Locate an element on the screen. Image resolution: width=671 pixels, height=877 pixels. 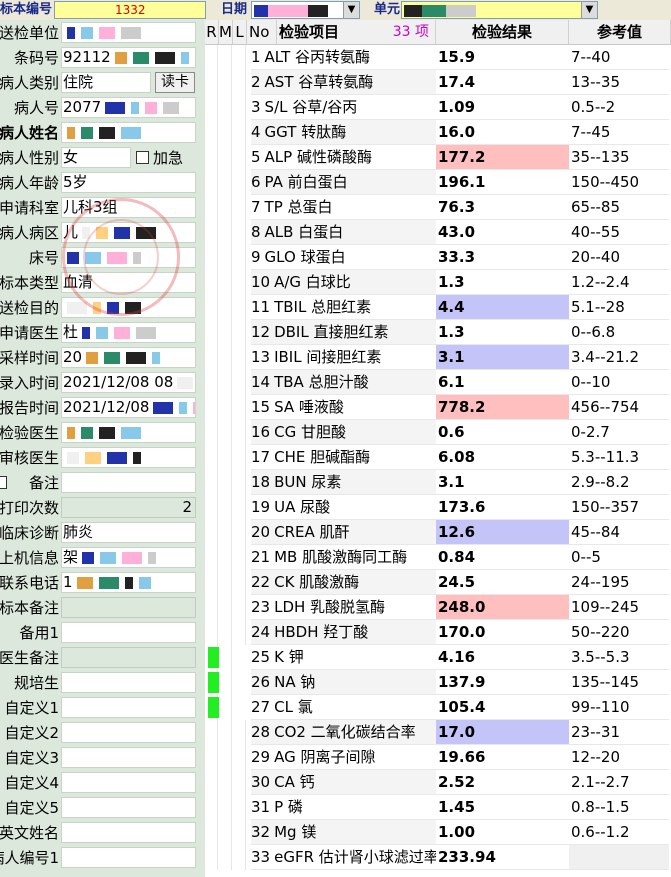
field-input: 儿 is located at coordinates (128, 232).